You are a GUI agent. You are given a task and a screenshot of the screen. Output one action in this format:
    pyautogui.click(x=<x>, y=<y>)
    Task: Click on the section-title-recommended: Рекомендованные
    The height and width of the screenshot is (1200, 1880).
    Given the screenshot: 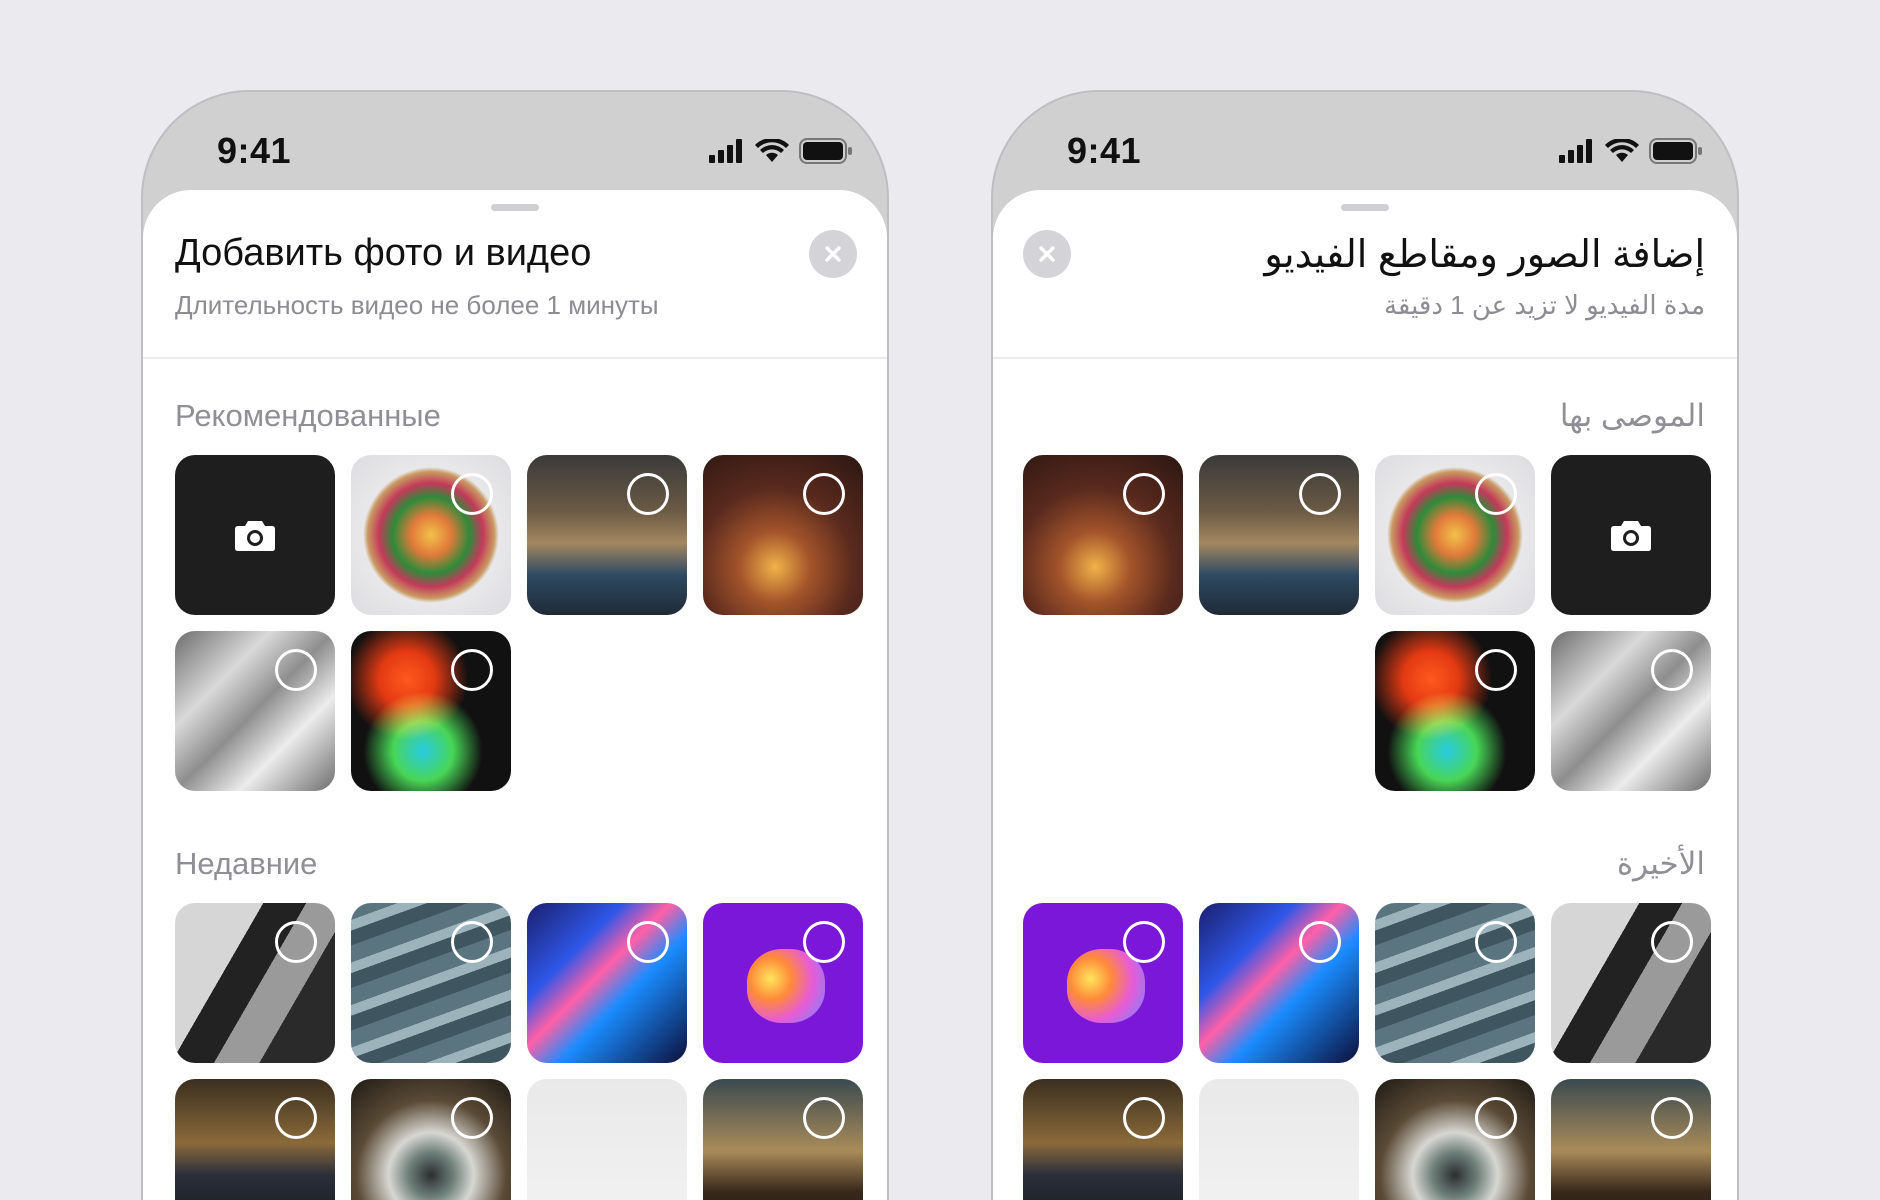 What is the action you would take?
    pyautogui.click(x=308, y=415)
    